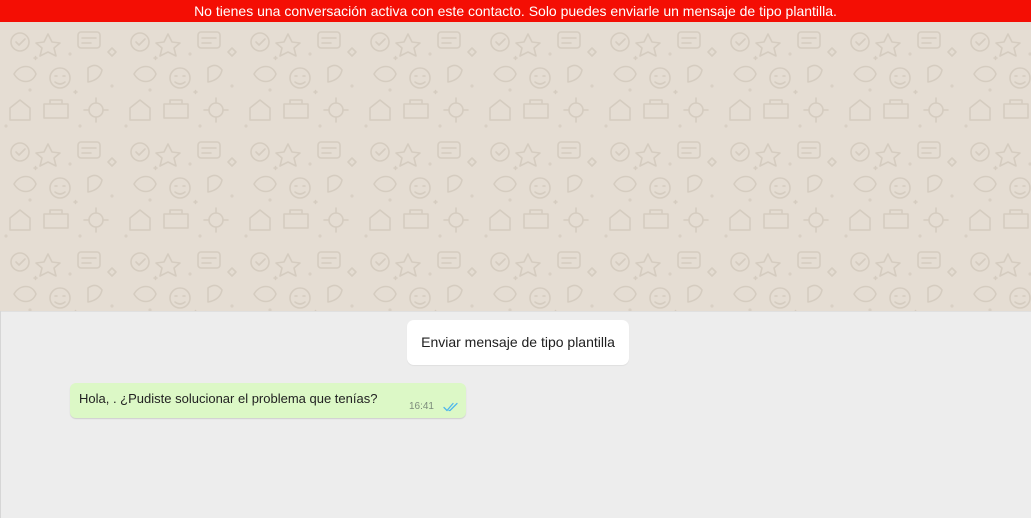 The image size is (1031, 518). I want to click on panel-divider, so click(0, 414).